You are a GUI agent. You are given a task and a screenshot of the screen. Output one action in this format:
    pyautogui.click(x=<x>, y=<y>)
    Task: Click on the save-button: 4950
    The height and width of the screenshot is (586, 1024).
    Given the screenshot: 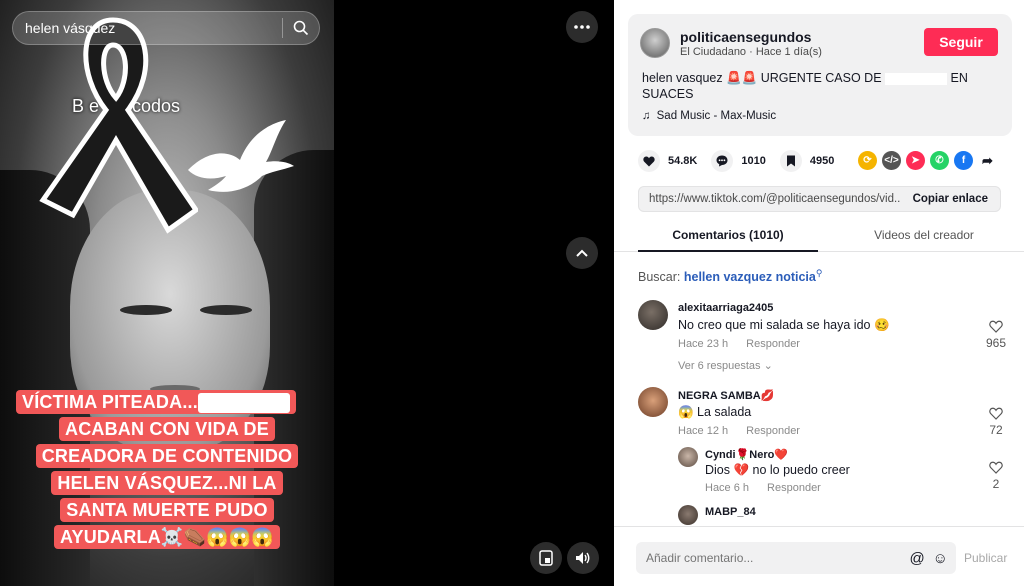 What is the action you would take?
    pyautogui.click(x=806, y=161)
    